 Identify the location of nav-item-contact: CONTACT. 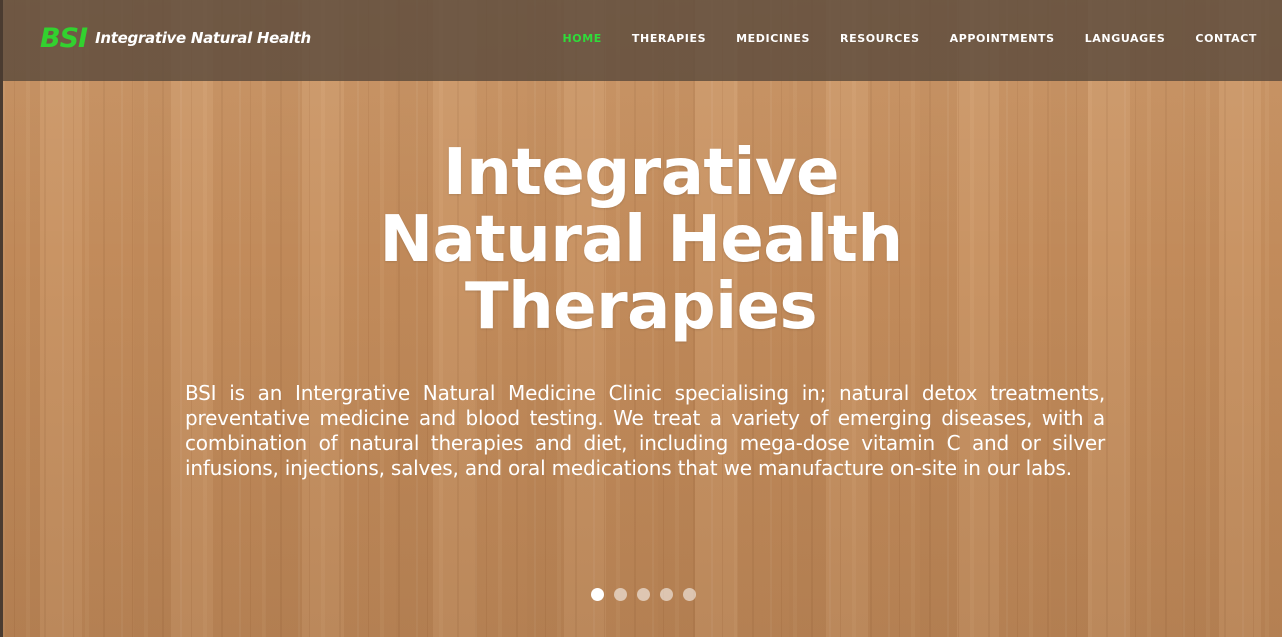
(1226, 38).